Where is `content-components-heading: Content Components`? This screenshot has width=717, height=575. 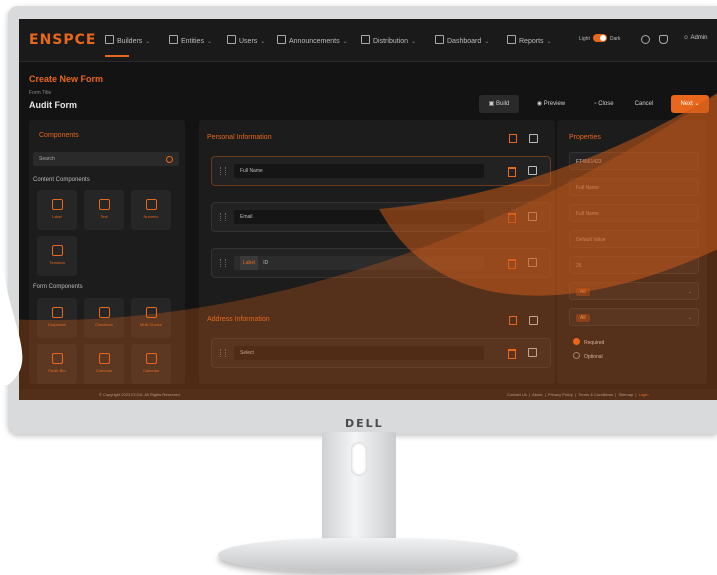
content-components-heading: Content Components is located at coordinates (61, 180).